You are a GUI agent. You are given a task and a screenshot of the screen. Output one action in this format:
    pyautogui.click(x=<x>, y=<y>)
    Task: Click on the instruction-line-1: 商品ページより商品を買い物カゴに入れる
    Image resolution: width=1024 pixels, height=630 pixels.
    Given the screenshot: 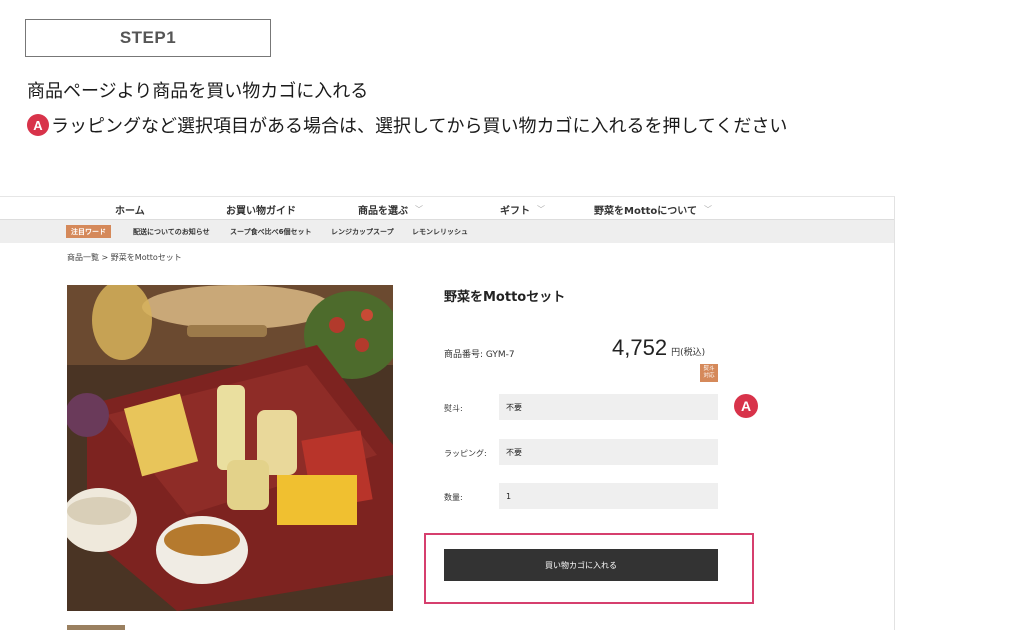 What is the action you would take?
    pyautogui.click(x=197, y=90)
    